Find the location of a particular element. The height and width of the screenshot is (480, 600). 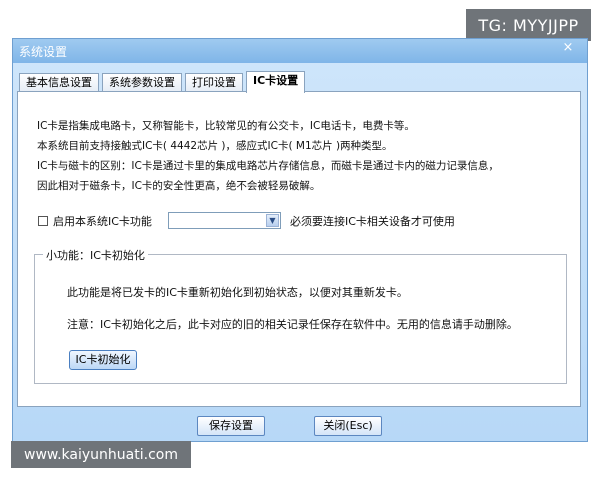

window-title: 系统设置 is located at coordinates (43, 52).